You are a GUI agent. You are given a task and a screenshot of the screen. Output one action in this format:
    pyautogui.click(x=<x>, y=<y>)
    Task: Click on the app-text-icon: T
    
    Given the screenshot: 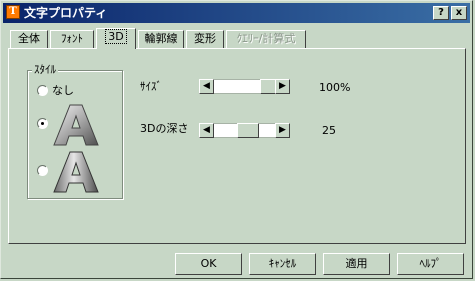 What is the action you would take?
    pyautogui.click(x=13, y=12)
    